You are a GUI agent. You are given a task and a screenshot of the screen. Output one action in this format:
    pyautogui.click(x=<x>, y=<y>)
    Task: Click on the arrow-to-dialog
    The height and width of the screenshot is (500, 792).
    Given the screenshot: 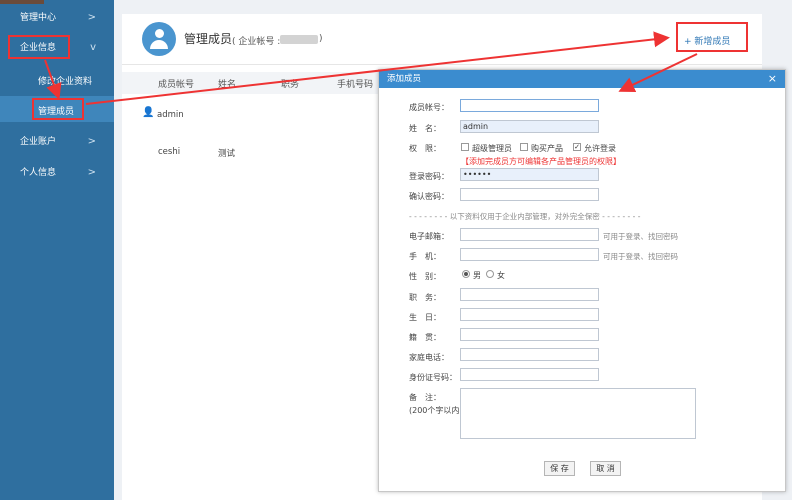 What is the action you would take?
    pyautogui.click(x=658, y=73)
    